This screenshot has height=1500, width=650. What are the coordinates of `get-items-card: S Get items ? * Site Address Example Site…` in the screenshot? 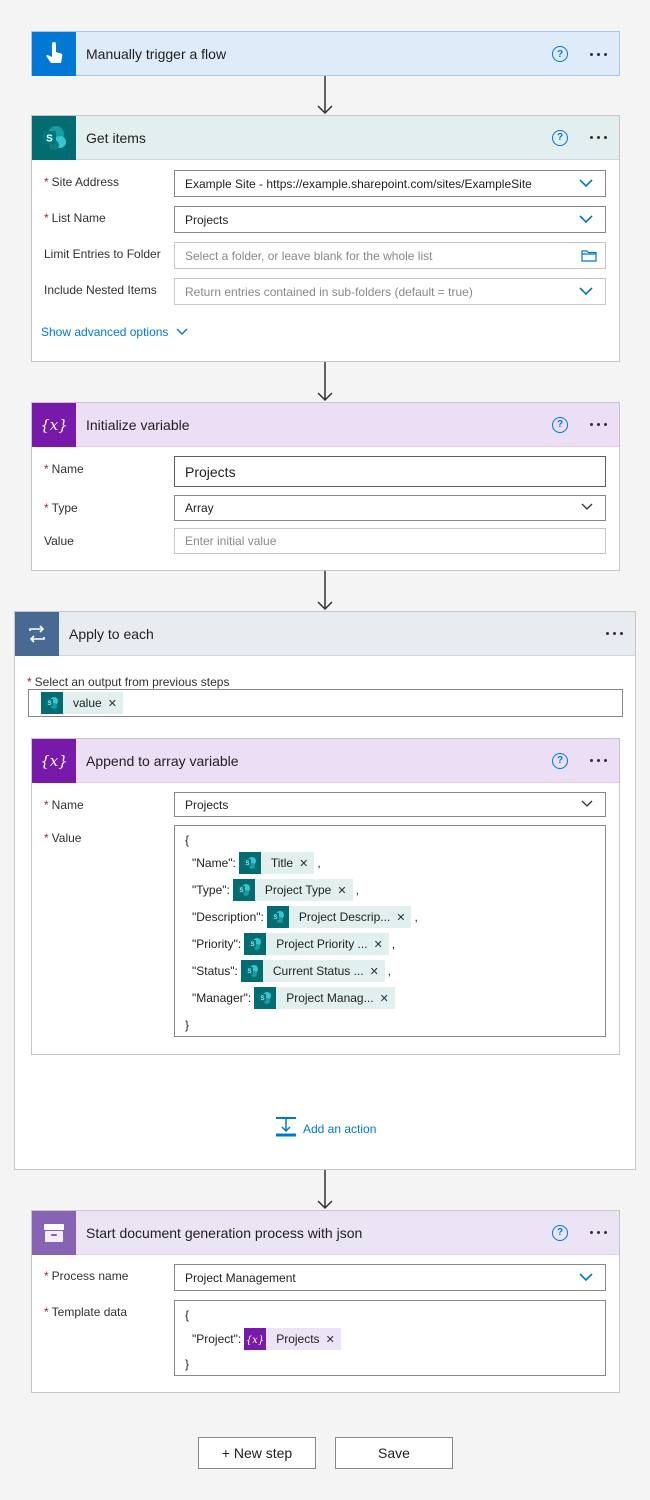 It's located at (325, 238).